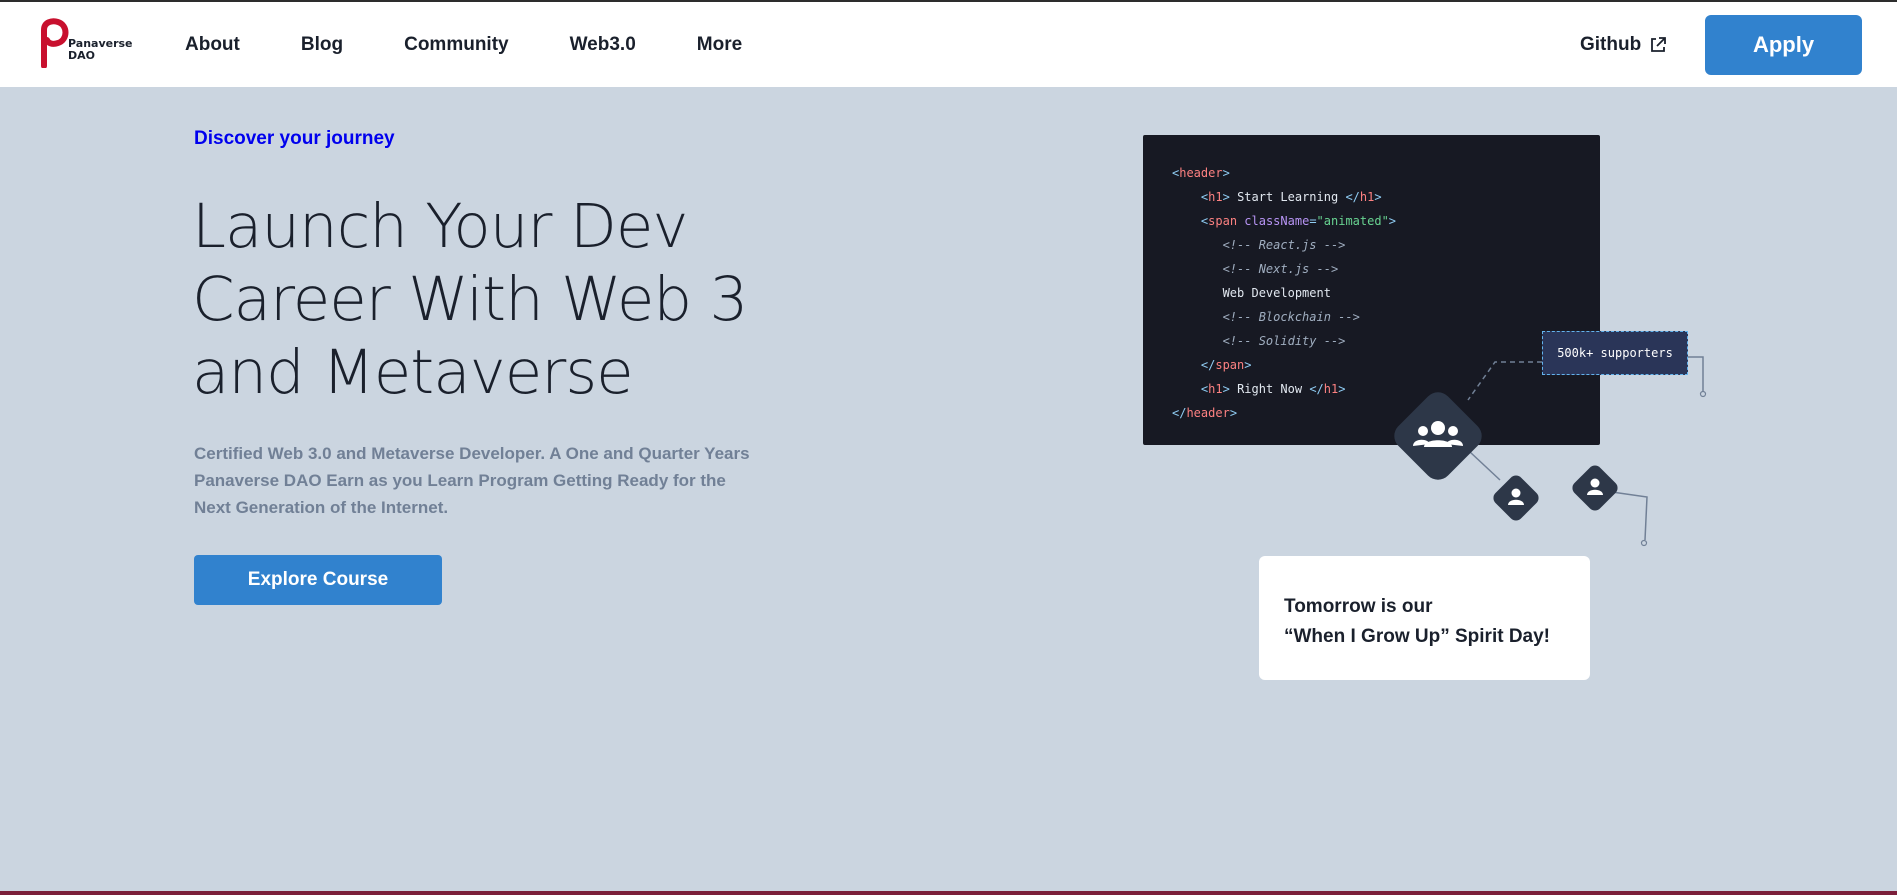 Image resolution: width=1897 pixels, height=895 pixels. Describe the element at coordinates (81, 55) in the screenshot. I see `logo-text-line2: DAO` at that location.